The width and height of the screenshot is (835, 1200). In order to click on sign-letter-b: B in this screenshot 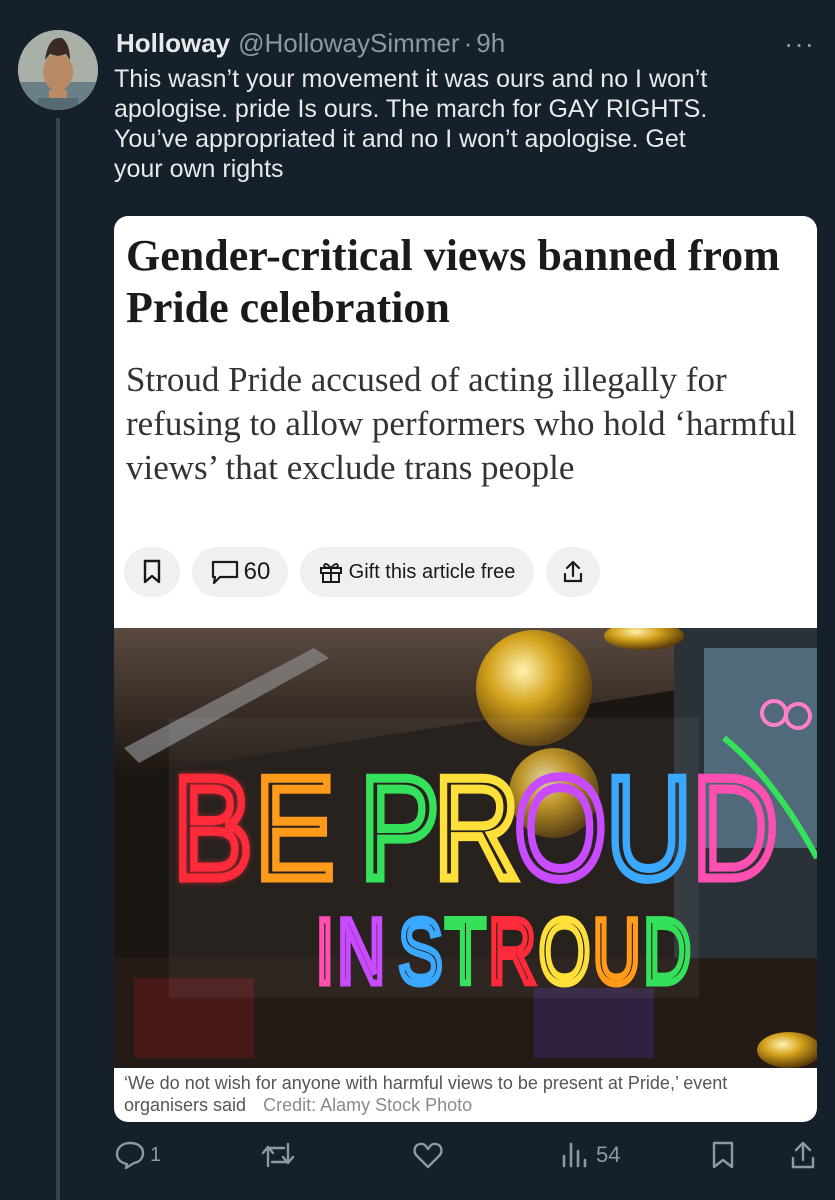, I will do `click(212, 829)`.